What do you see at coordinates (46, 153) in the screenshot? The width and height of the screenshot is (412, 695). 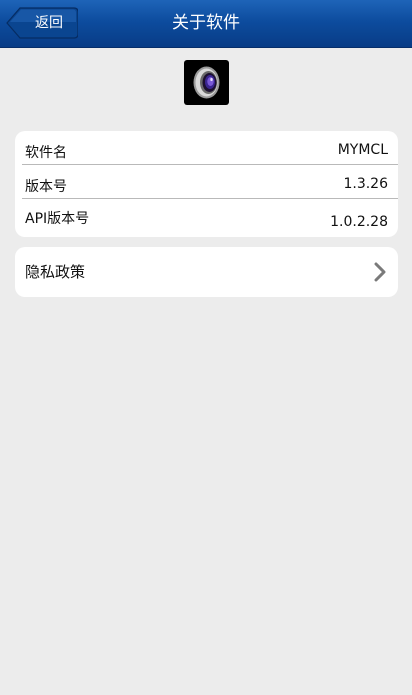 I see `software-name-label: 软件名` at bounding box center [46, 153].